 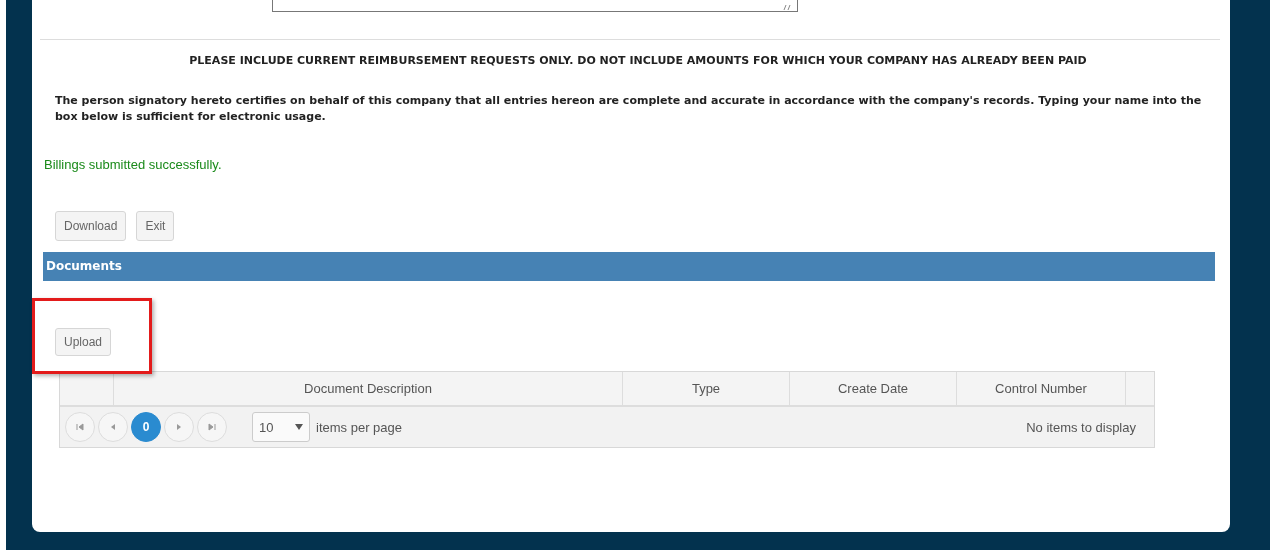 I want to click on action-button: Download, so click(x=91, y=226).